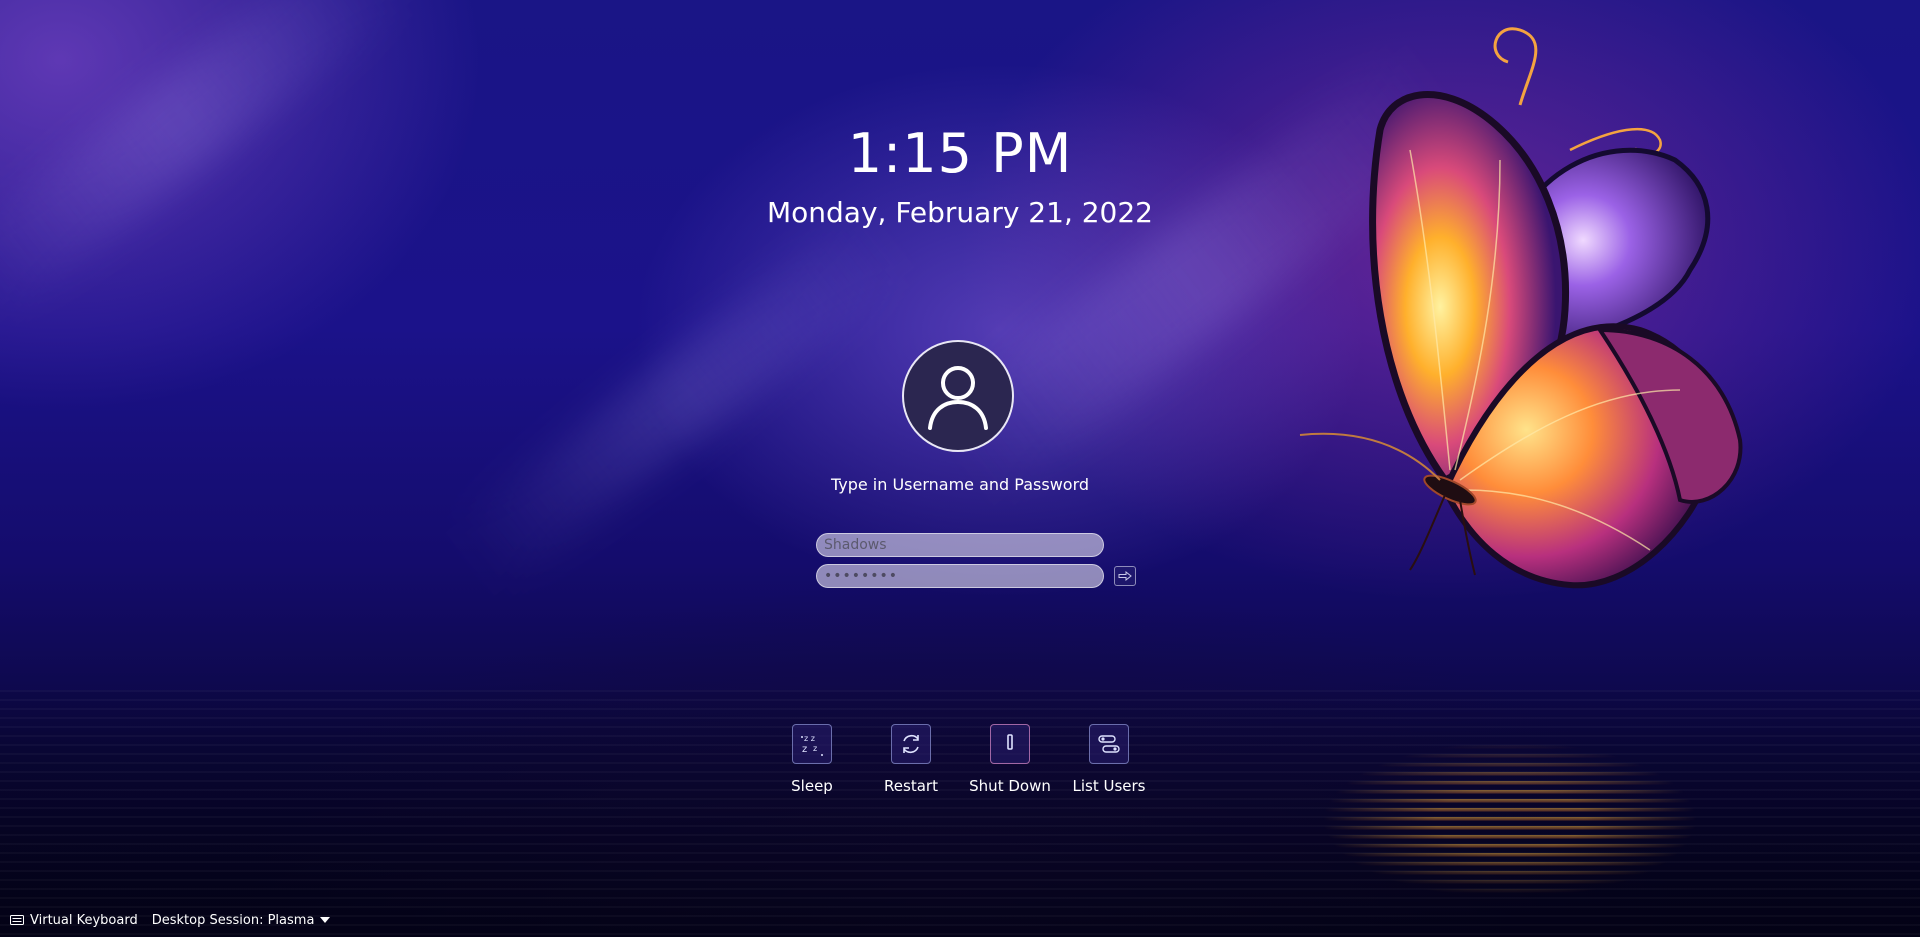 This screenshot has width=1920, height=937. What do you see at coordinates (1010, 744) in the screenshot?
I see `power-icon` at bounding box center [1010, 744].